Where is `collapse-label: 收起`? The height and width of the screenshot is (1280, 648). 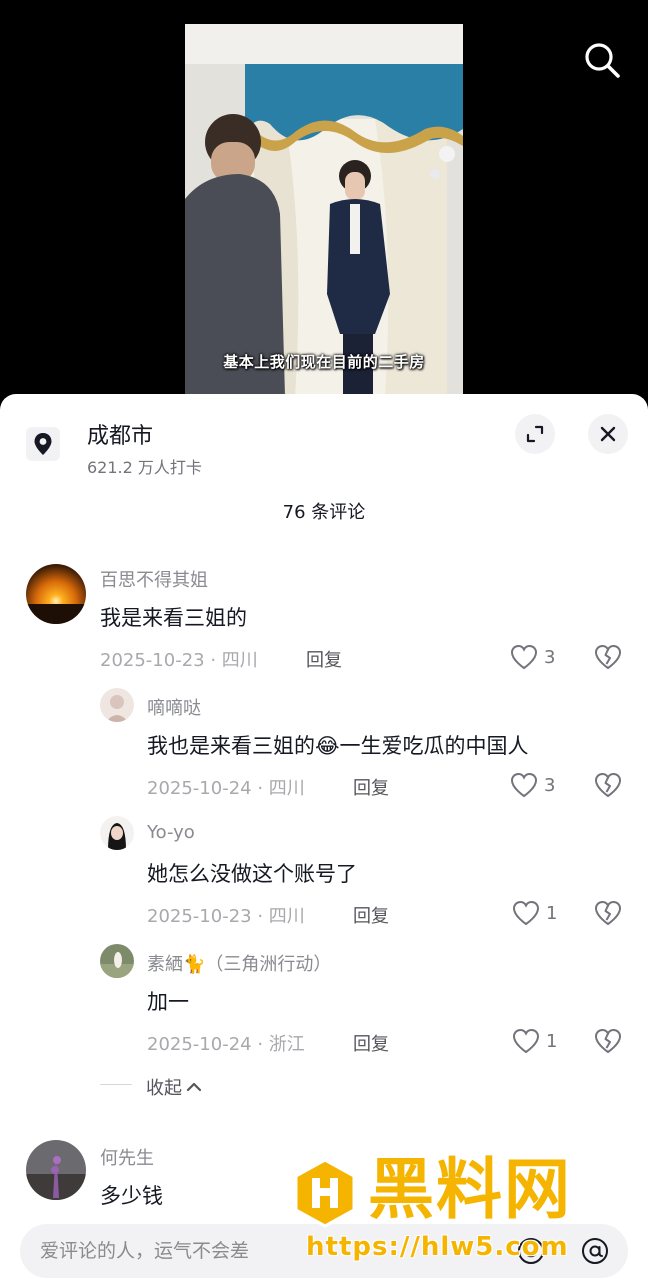 collapse-label: 收起 is located at coordinates (164, 1088).